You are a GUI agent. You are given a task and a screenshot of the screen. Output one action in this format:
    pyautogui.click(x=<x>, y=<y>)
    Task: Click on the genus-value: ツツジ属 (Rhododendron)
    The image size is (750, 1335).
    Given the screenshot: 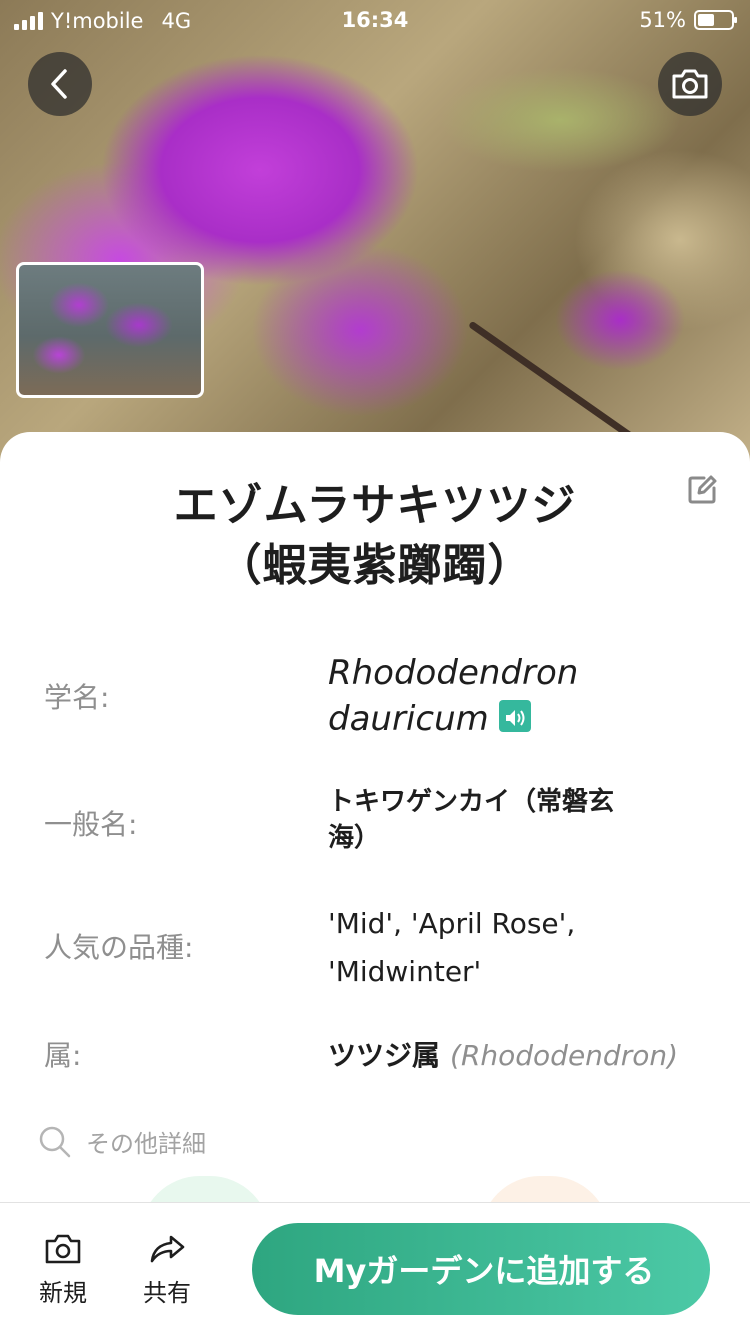 What is the action you would take?
    pyautogui.click(x=533, y=1054)
    